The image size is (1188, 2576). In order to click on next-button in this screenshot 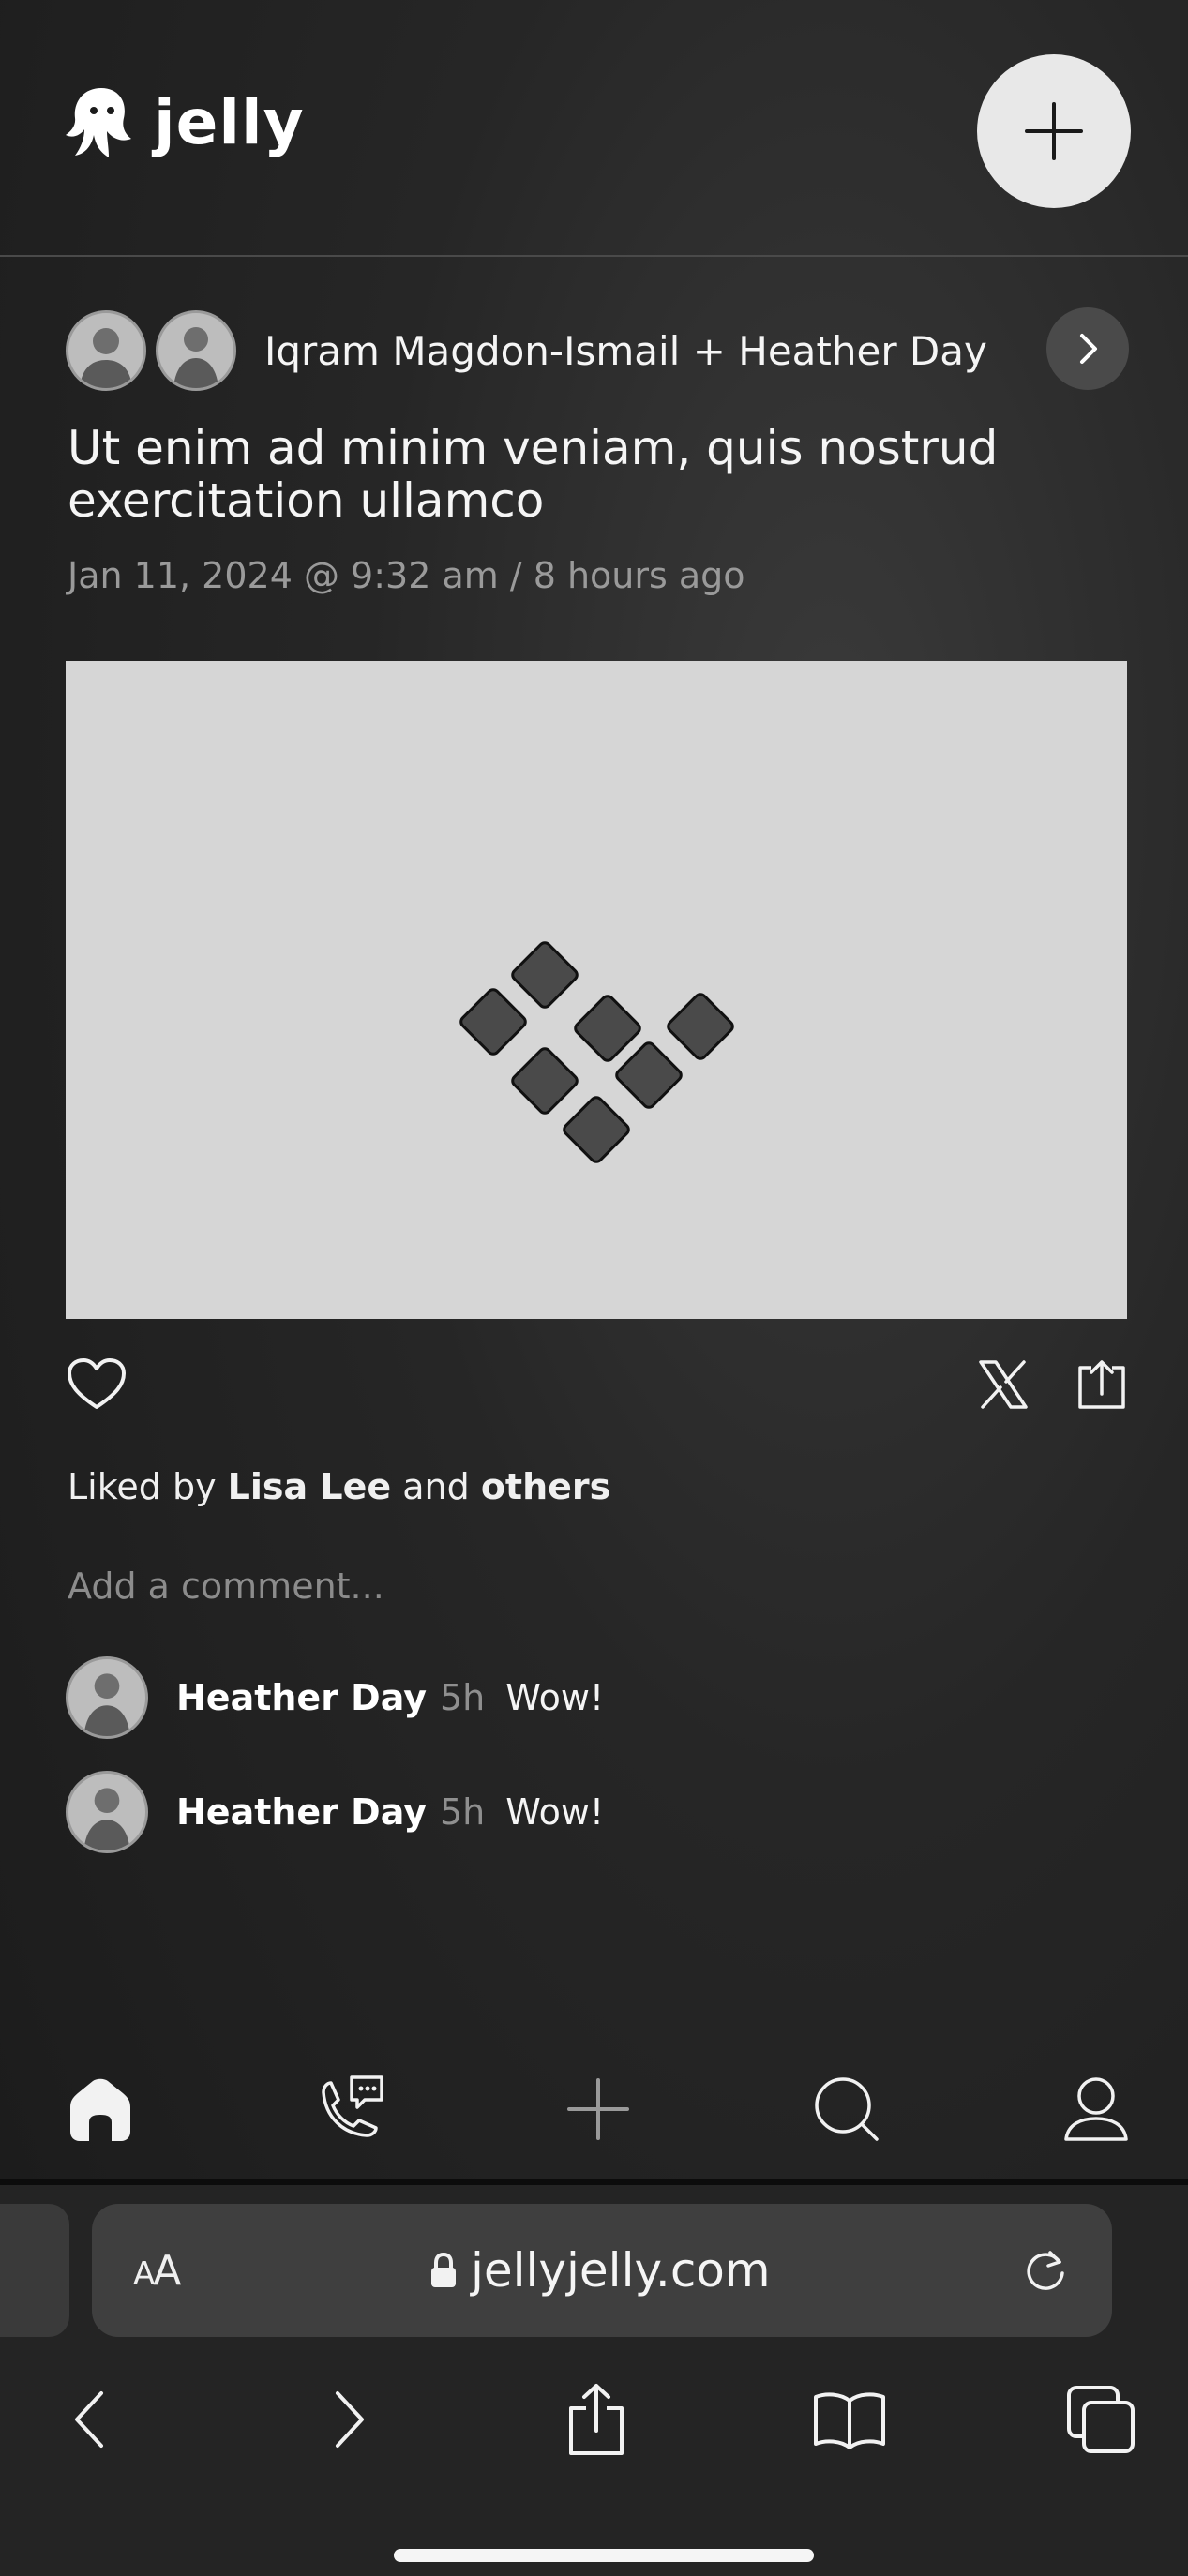, I will do `click(1087, 348)`.